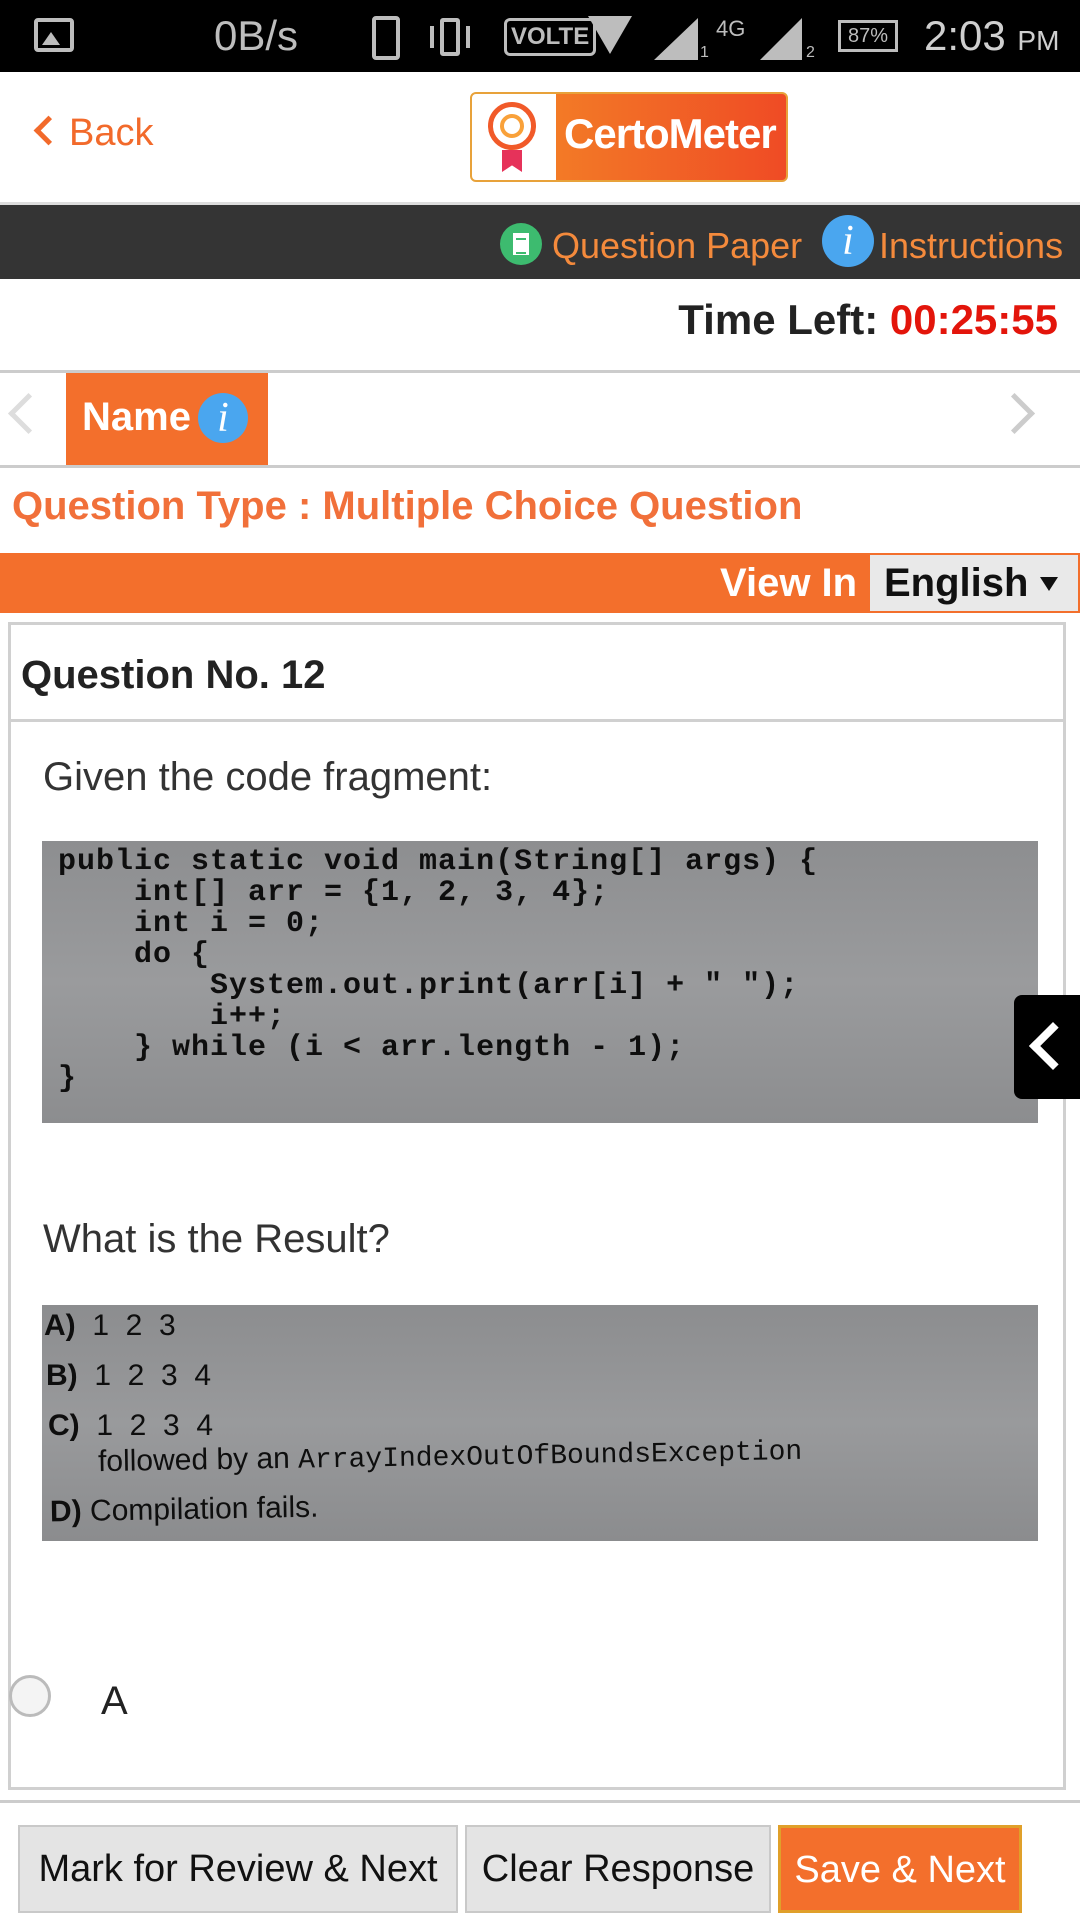 Image resolution: width=1080 pixels, height=1923 pixels. Describe the element at coordinates (956, 583) in the screenshot. I see `language-select-value: English` at that location.